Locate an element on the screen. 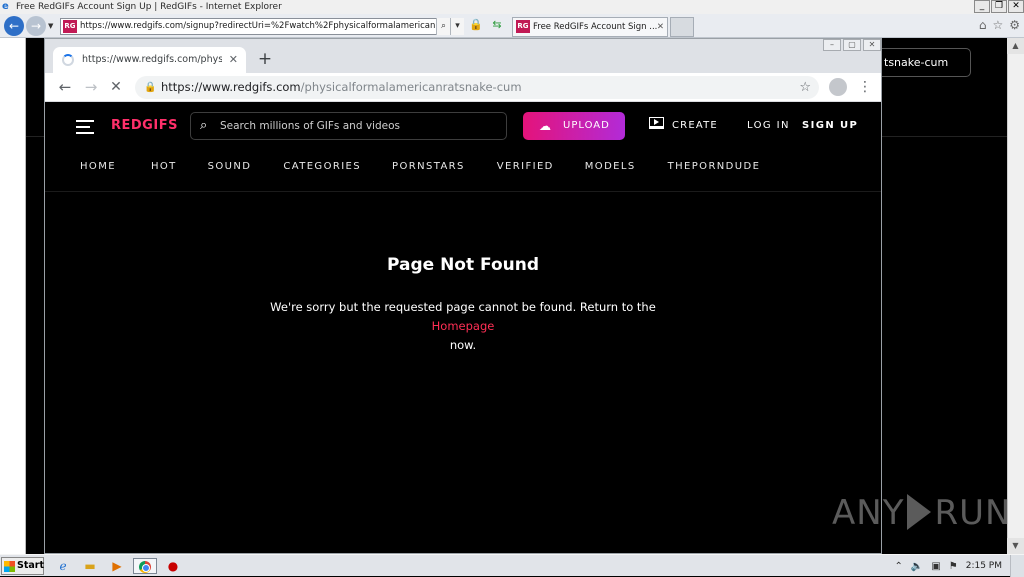  scroll-up-icon: ▲ is located at coordinates (1015, 46).